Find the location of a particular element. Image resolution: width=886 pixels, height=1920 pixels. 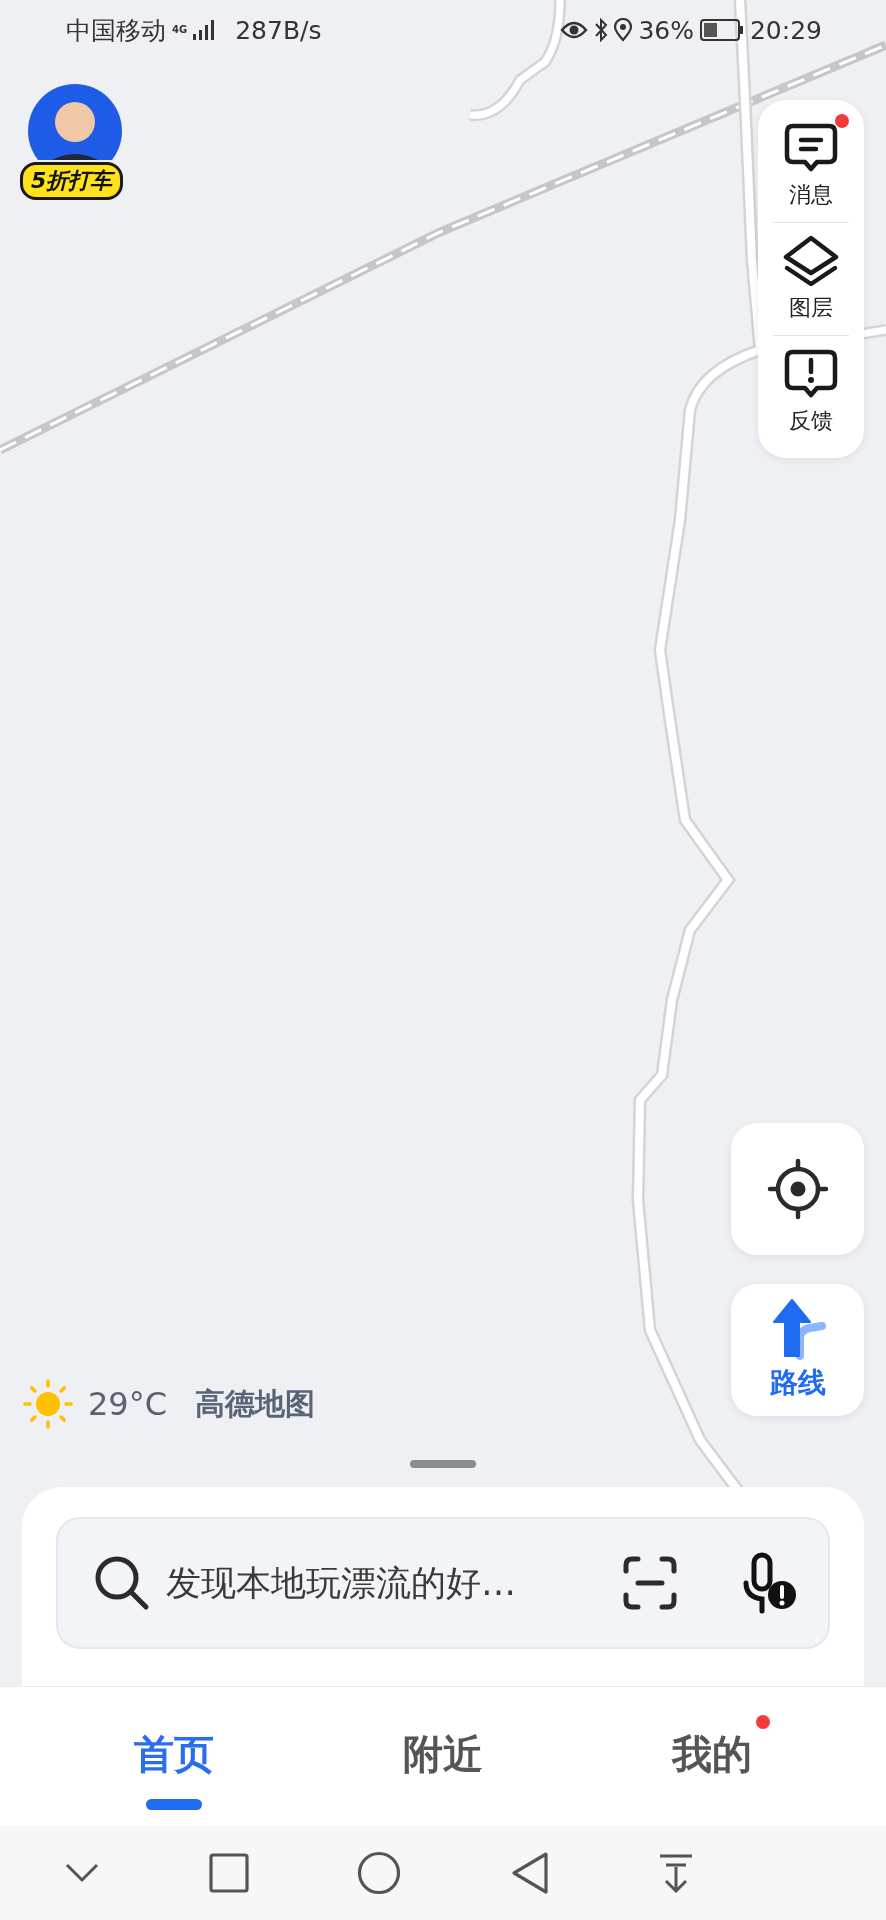

promo-badge: 5折打车 is located at coordinates (72, 181).